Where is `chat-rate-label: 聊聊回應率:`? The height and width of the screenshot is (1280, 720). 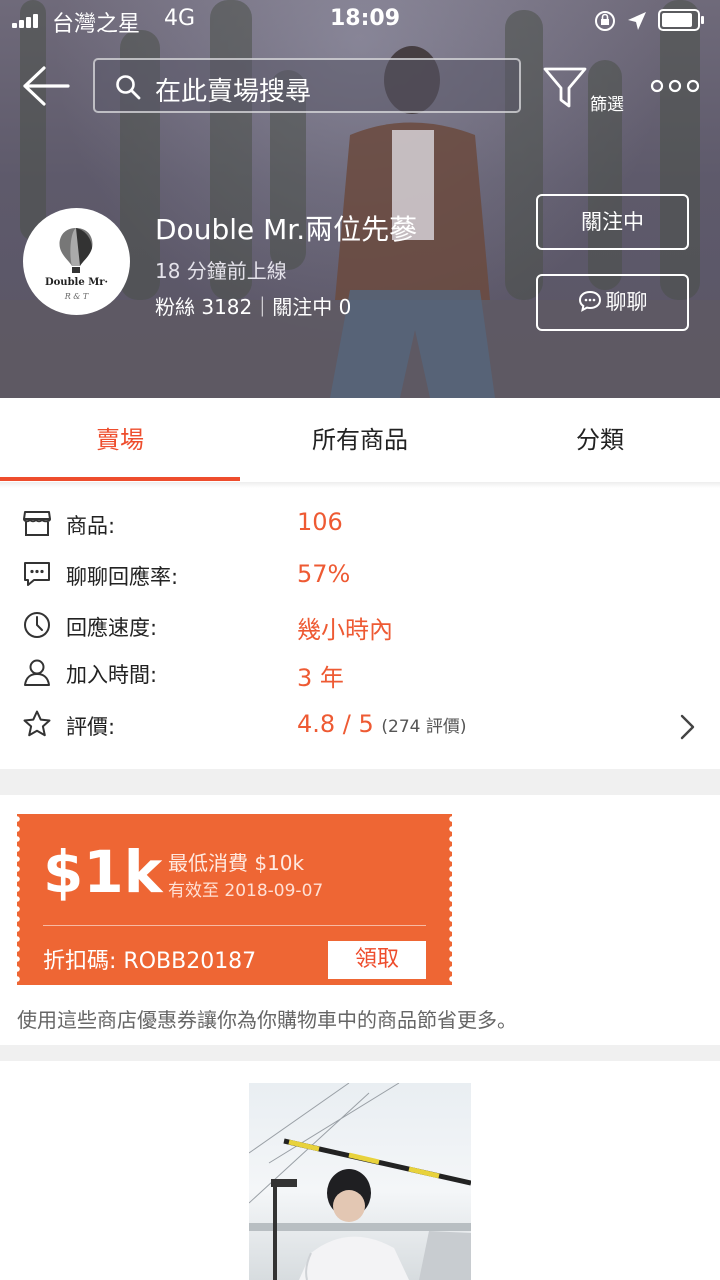
chat-rate-label: 聊聊回應率: is located at coordinates (122, 577).